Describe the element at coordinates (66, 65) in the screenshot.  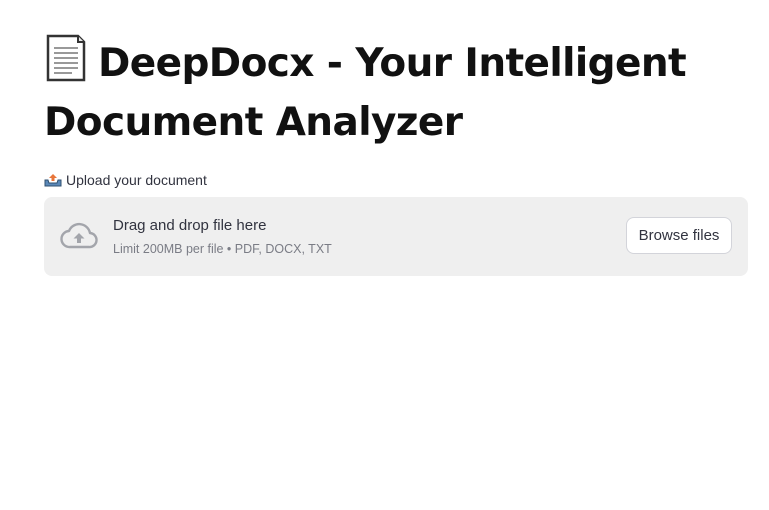
I see `page-document-icon` at that location.